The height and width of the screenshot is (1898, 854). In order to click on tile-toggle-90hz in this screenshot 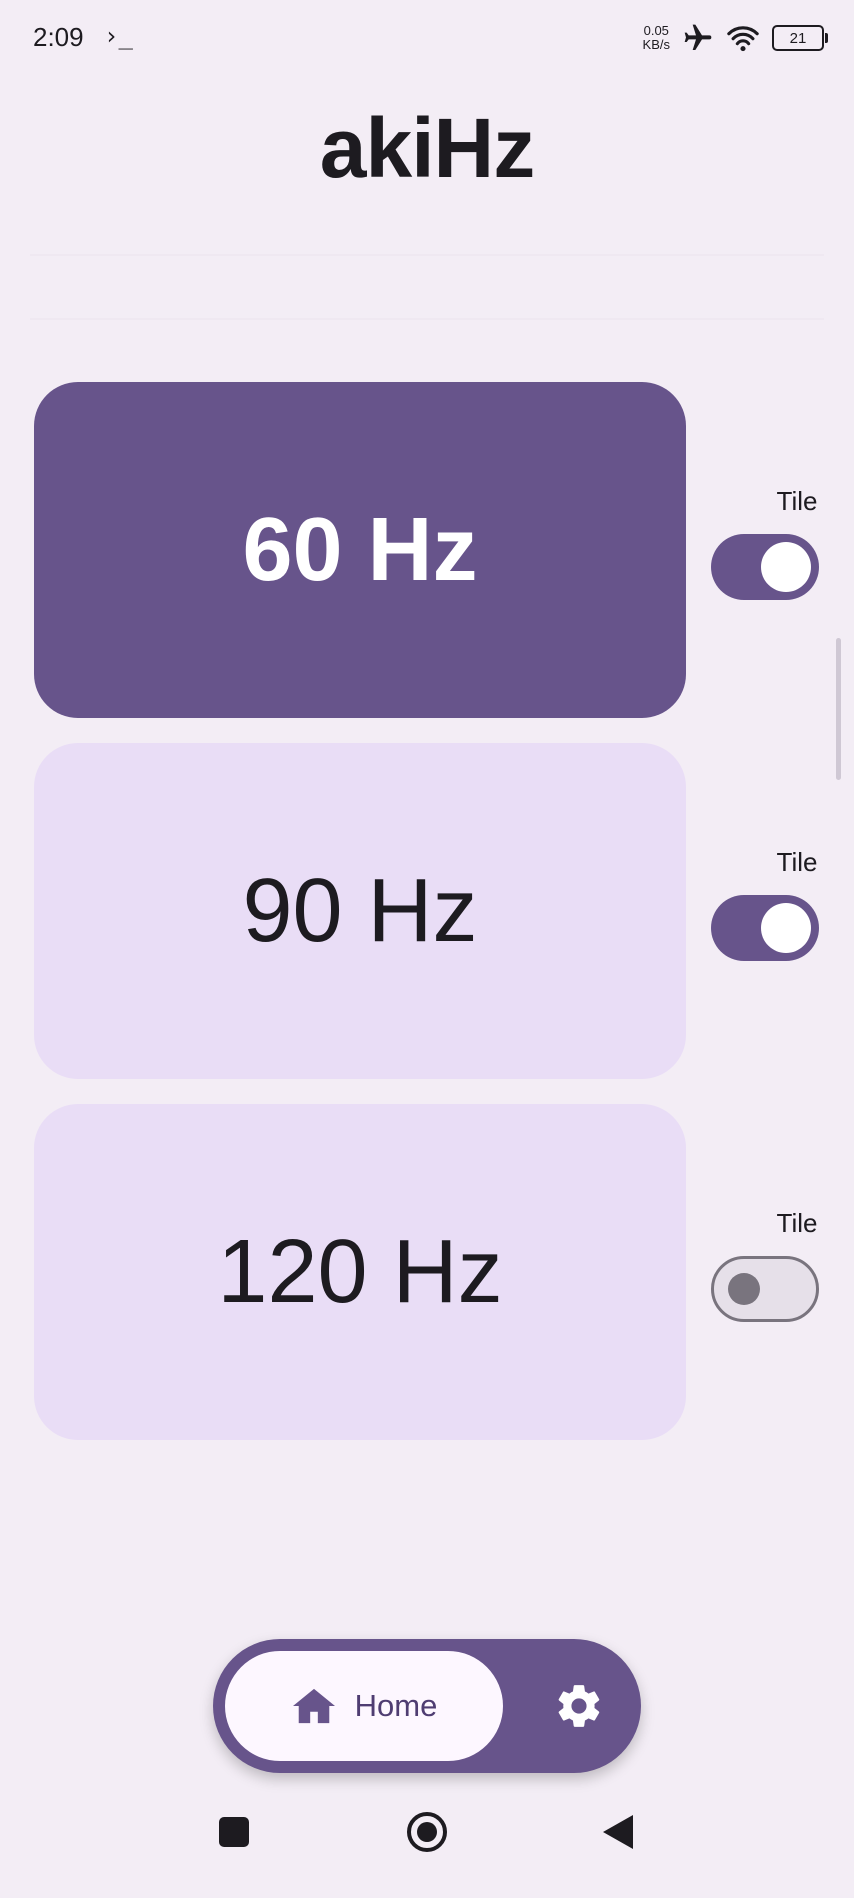, I will do `click(765, 928)`.